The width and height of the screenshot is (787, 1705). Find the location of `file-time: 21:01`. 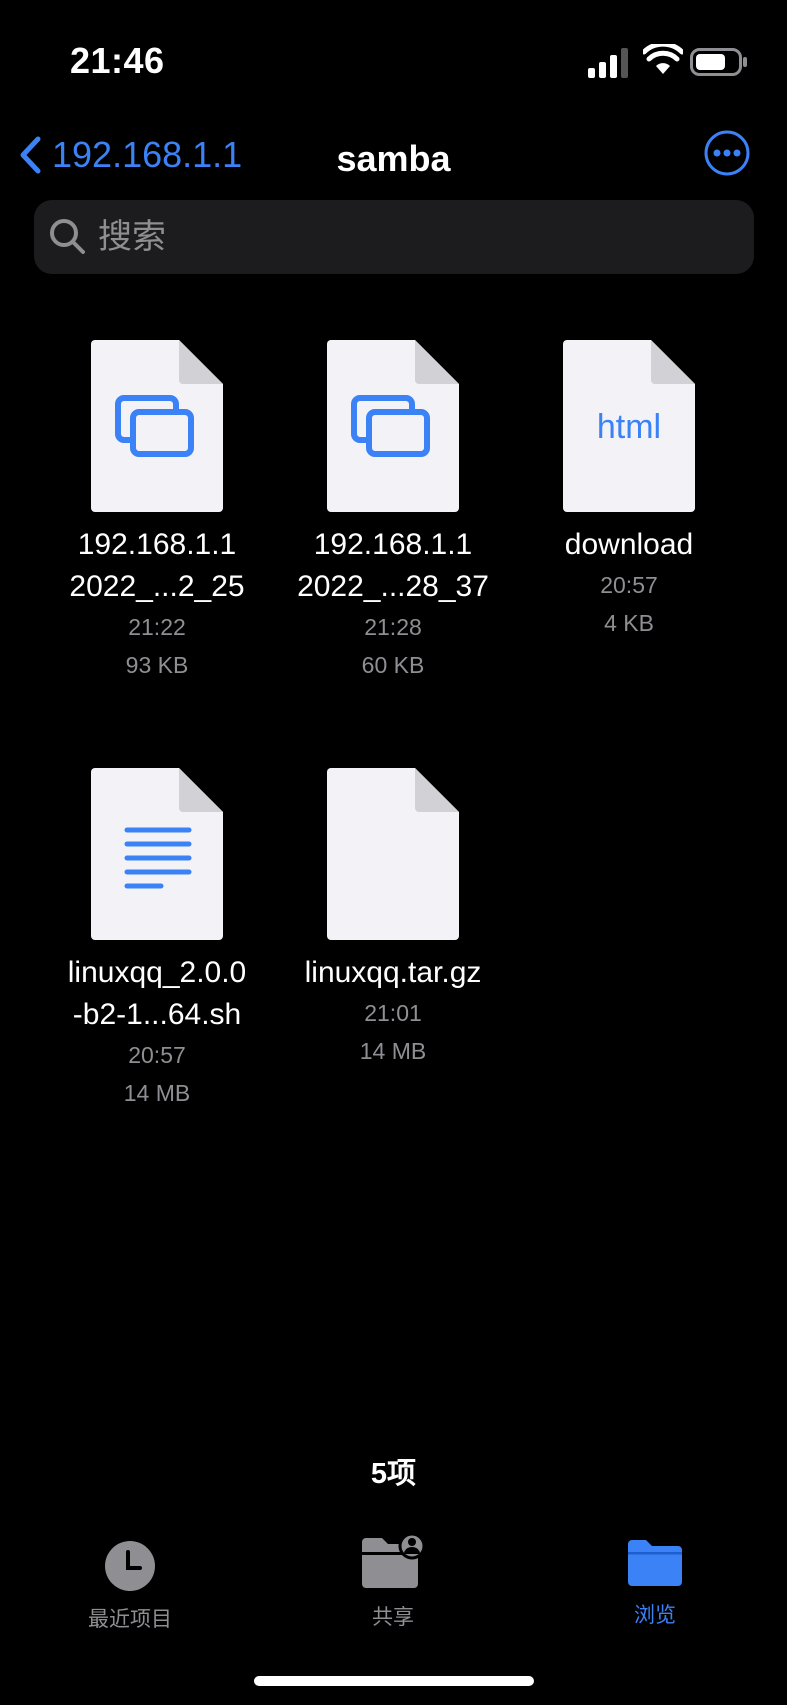

file-time: 21:01 is located at coordinates (393, 1013).